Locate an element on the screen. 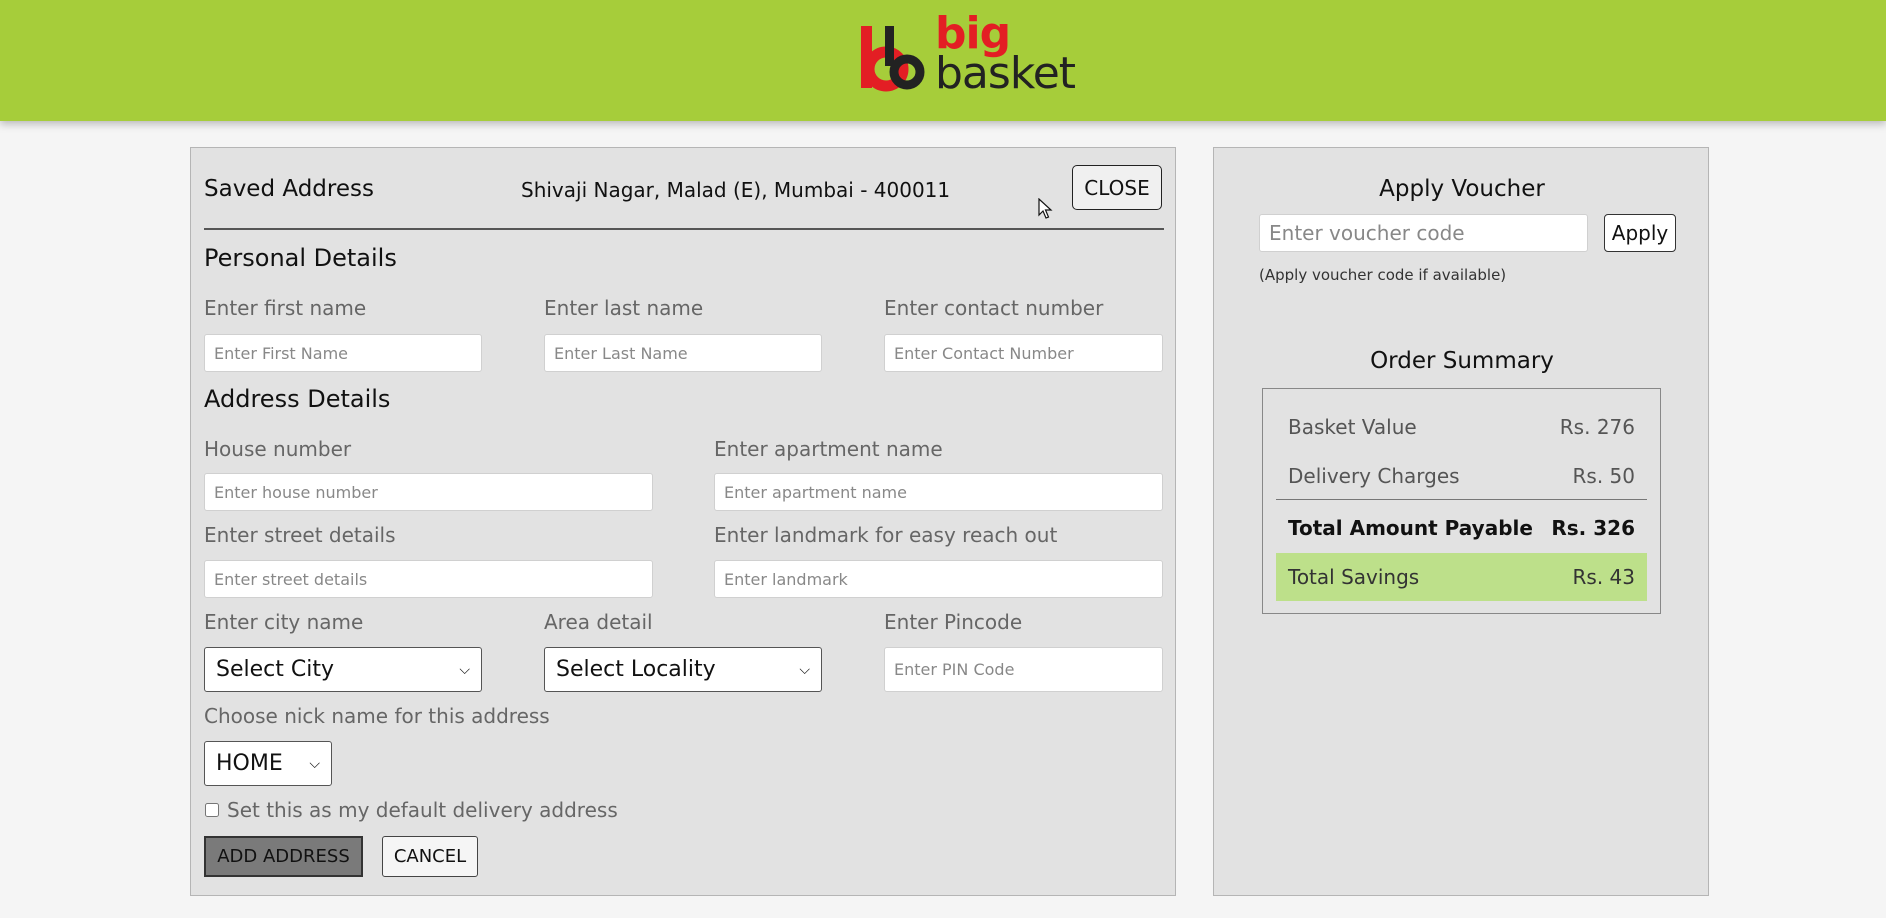  savings-label: Total Savings is located at coordinates (1354, 577).